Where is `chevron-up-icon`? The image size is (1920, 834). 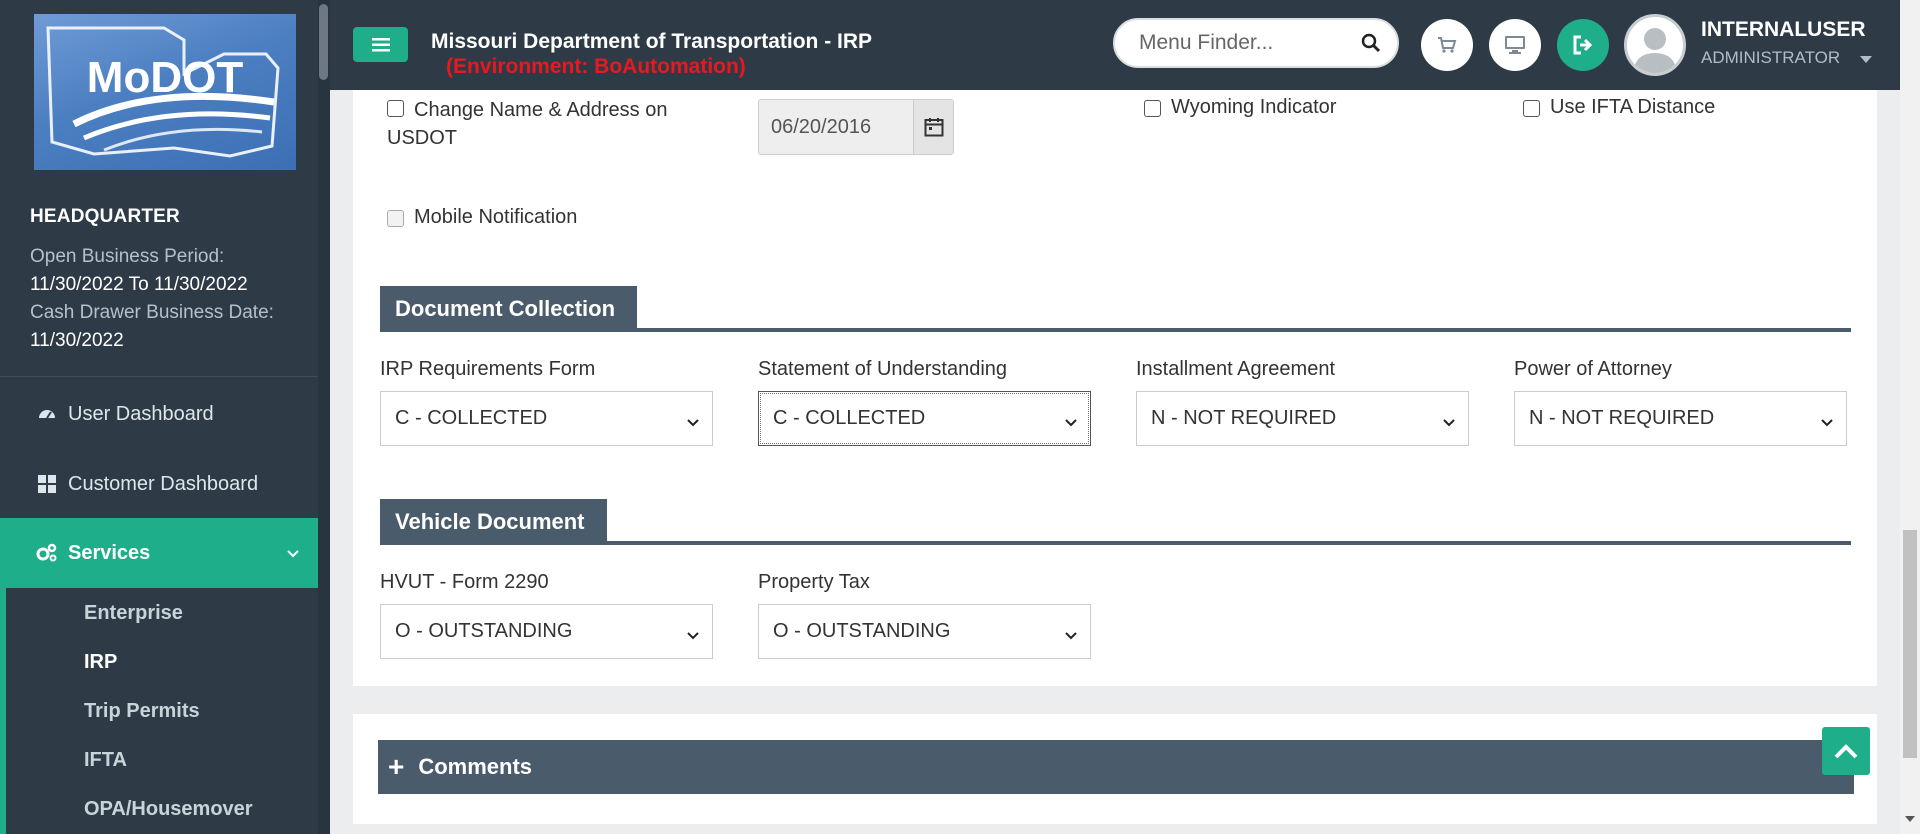
chevron-up-icon is located at coordinates (1846, 751).